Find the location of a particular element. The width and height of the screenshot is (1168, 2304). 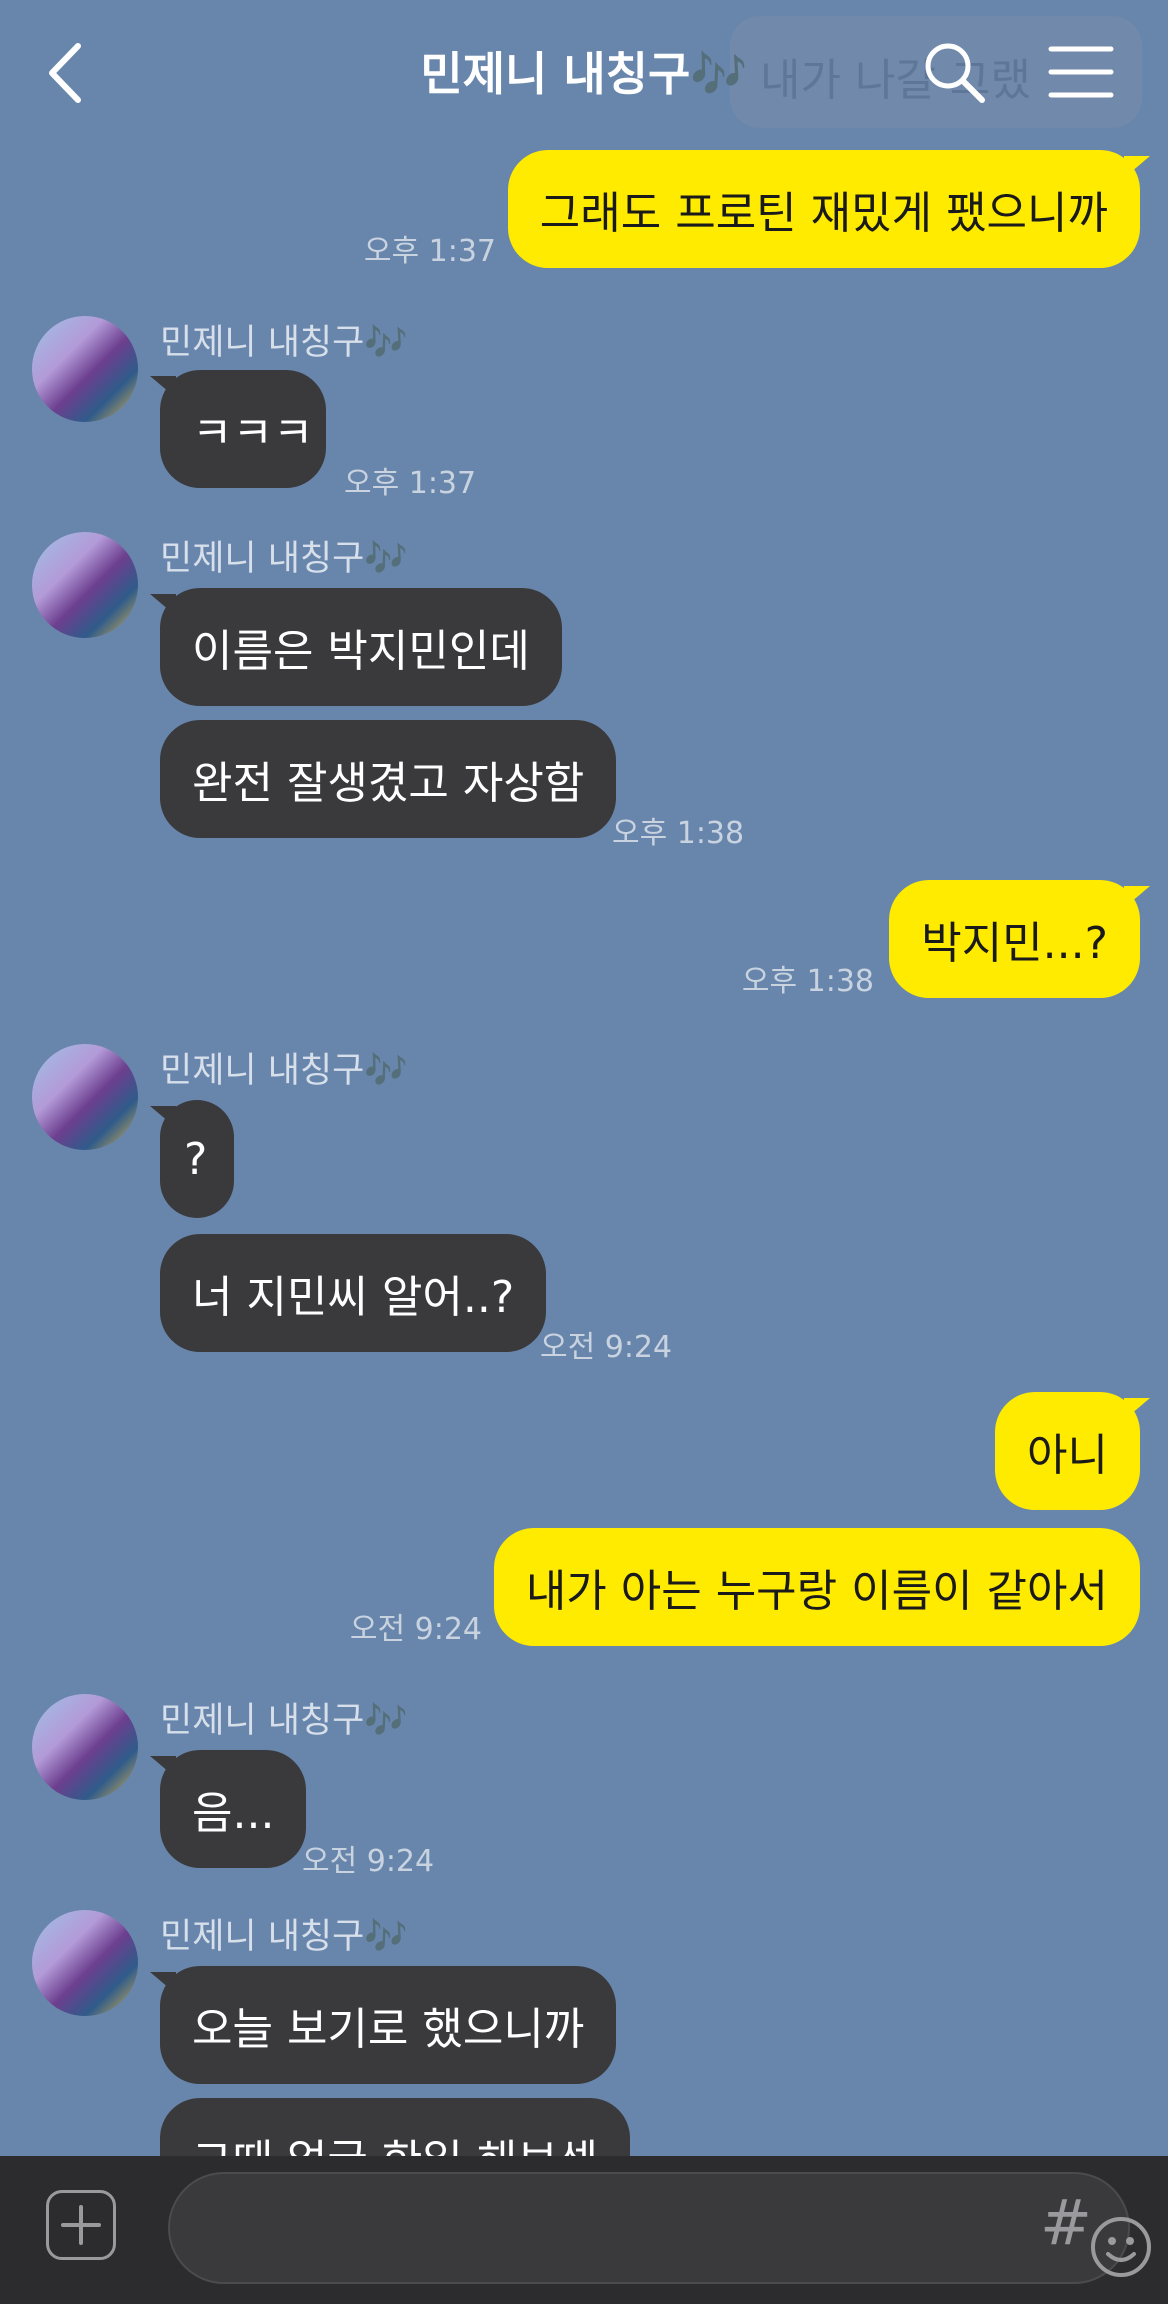

message-text: 이름은 박지민인데 is located at coordinates (361, 651).